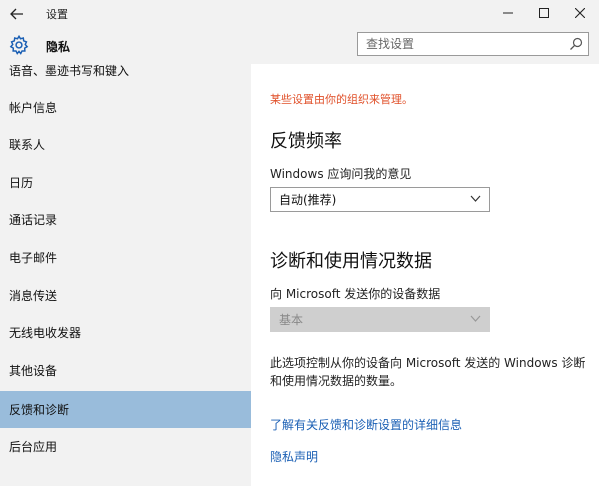 The image size is (599, 486). I want to click on sidebar-item-label: 无线电收发器, so click(45, 333).